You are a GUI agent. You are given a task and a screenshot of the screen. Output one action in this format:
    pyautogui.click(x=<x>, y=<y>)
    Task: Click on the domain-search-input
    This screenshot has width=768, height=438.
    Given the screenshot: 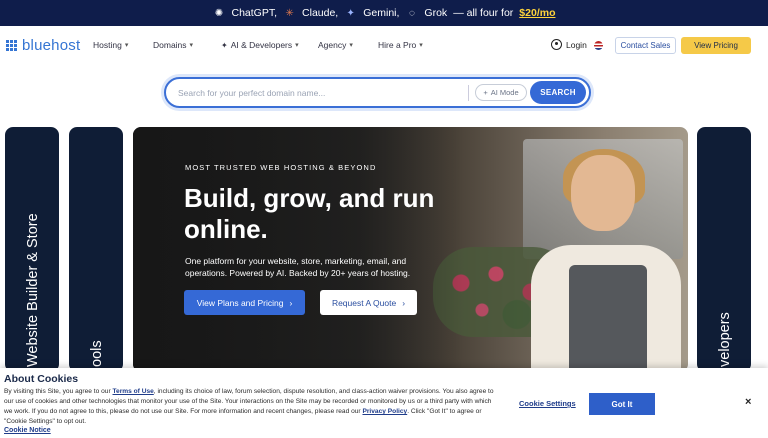 What is the action you would take?
    pyautogui.click(x=318, y=93)
    